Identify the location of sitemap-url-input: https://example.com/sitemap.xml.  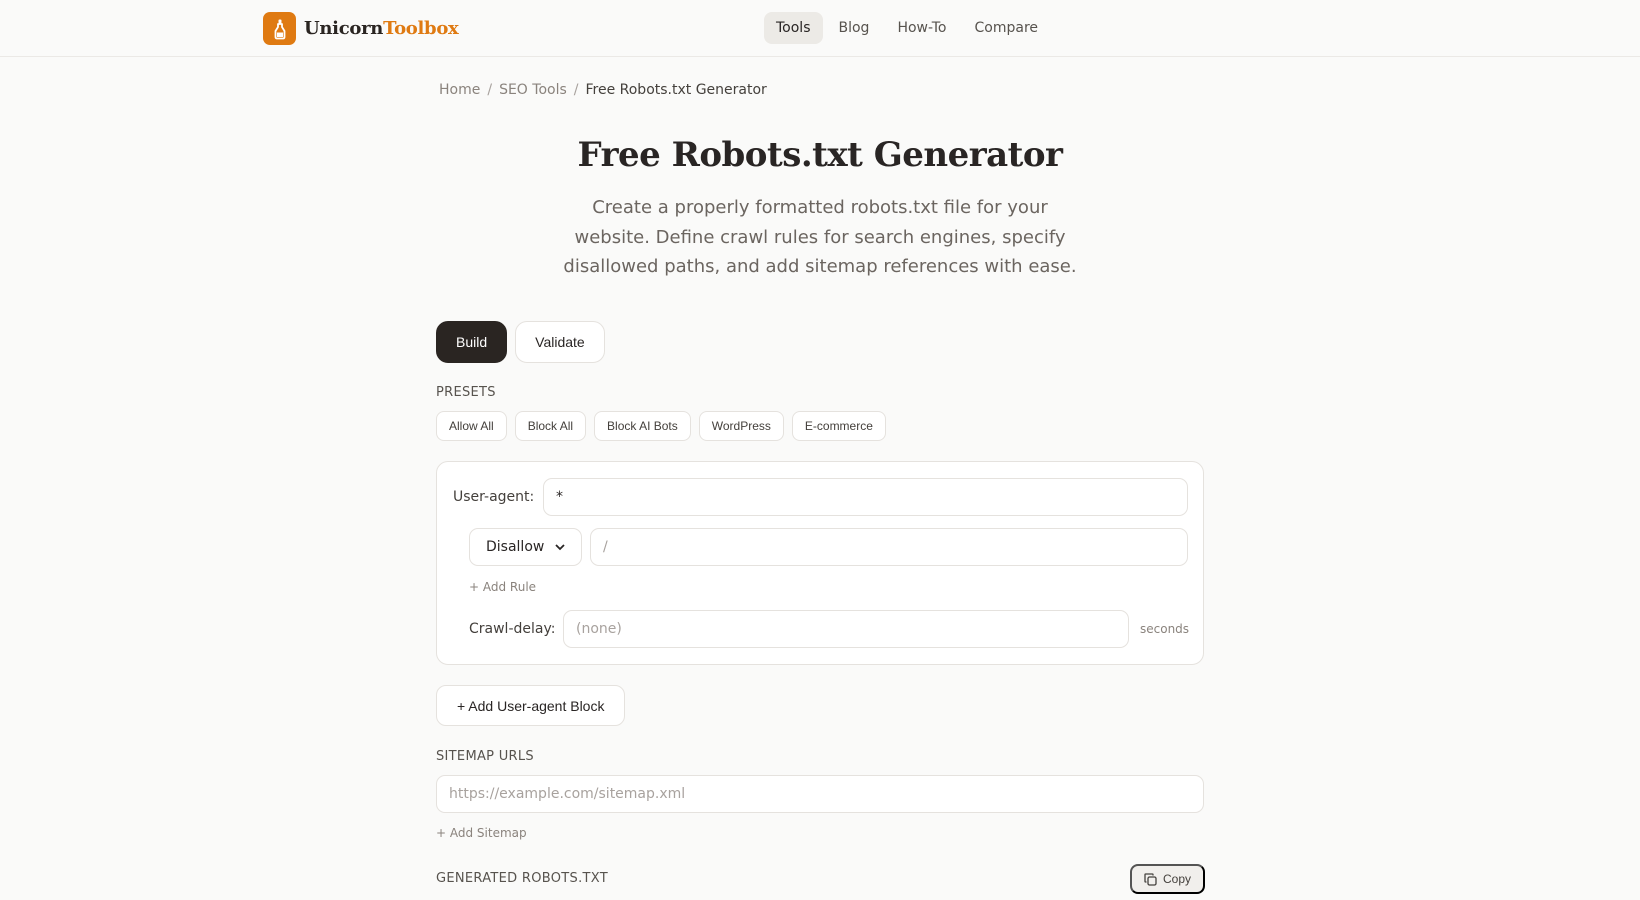
(820, 794).